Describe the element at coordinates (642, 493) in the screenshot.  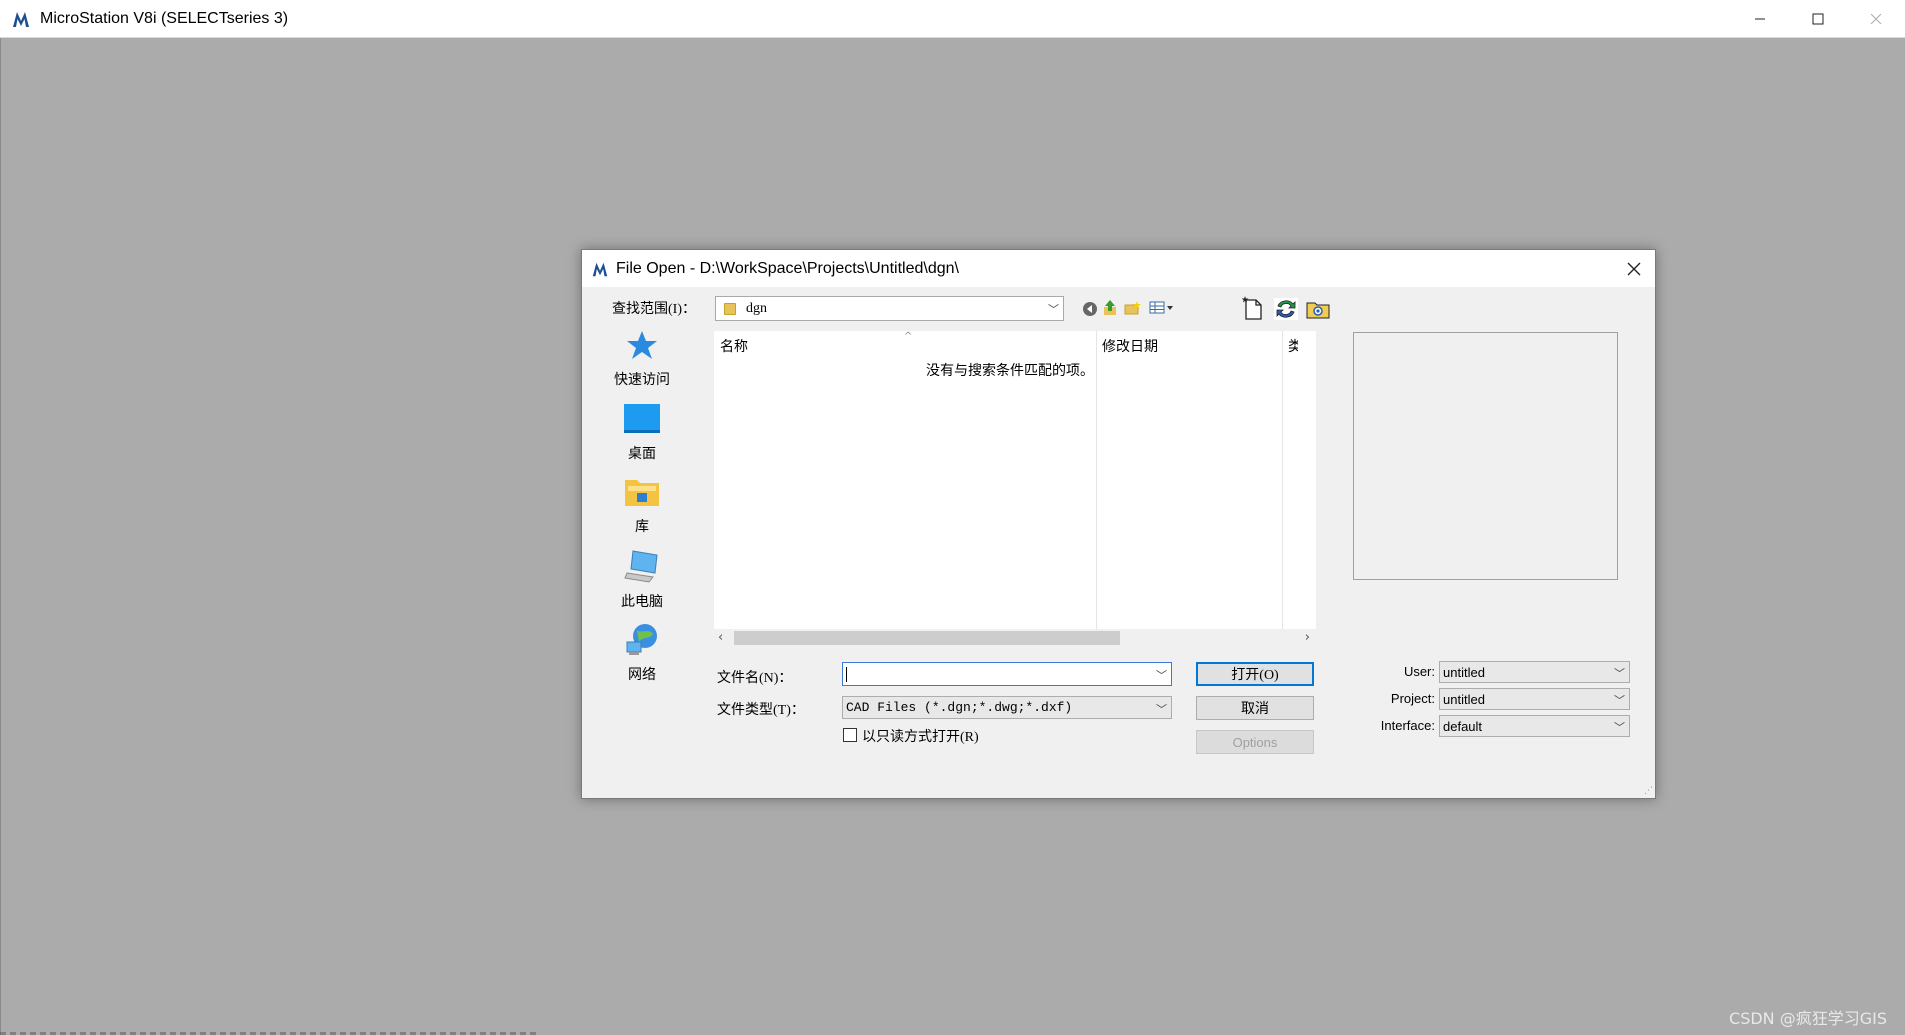
I see `library-folder-icon` at that location.